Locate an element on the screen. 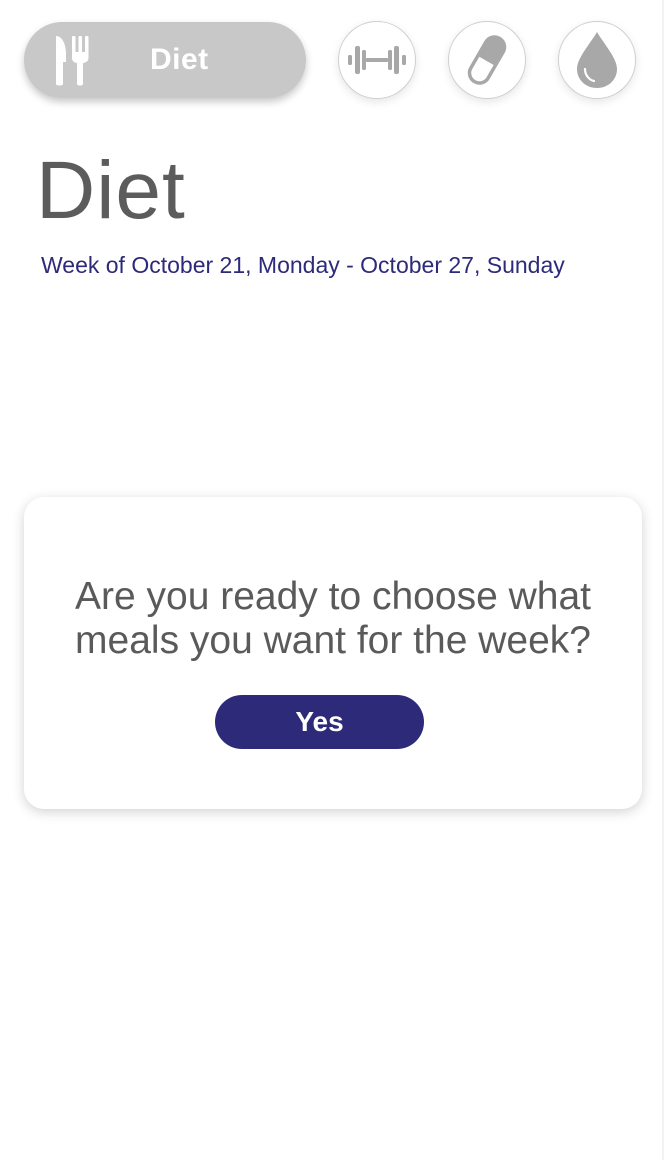 The image size is (664, 1160). yes-button: Yes is located at coordinates (319, 722).